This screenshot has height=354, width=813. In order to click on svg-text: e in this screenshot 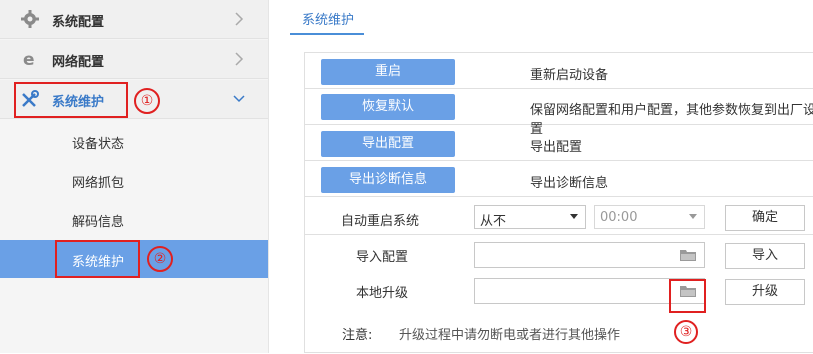, I will do `click(29, 59)`.